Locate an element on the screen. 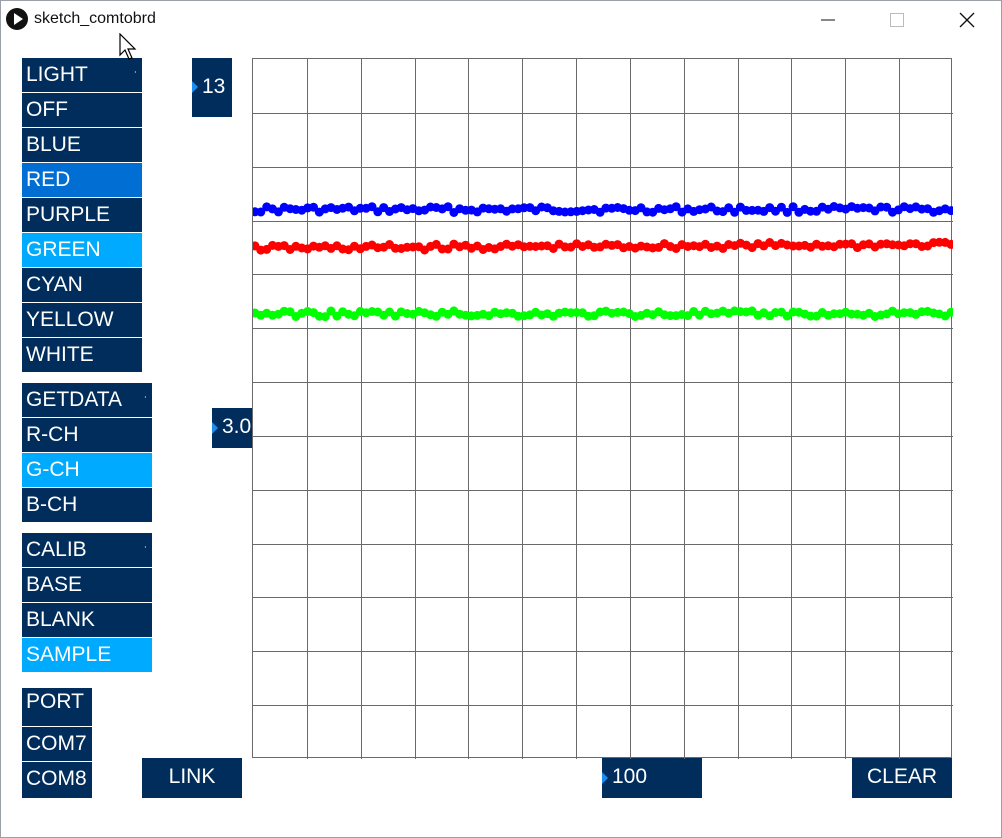 This screenshot has width=1002, height=838. close-icon is located at coordinates (967, 20).